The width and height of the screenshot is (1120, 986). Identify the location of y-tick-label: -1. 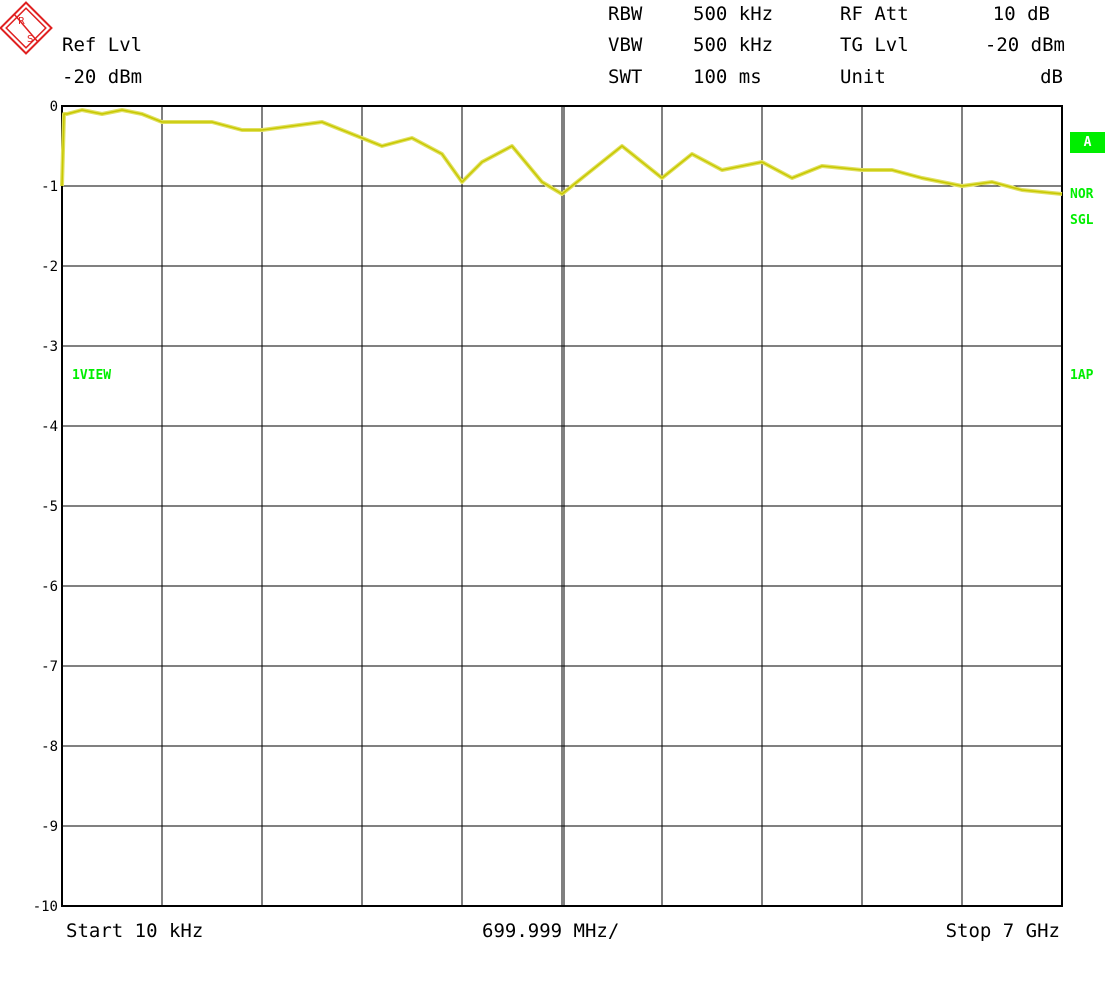
(49, 187).